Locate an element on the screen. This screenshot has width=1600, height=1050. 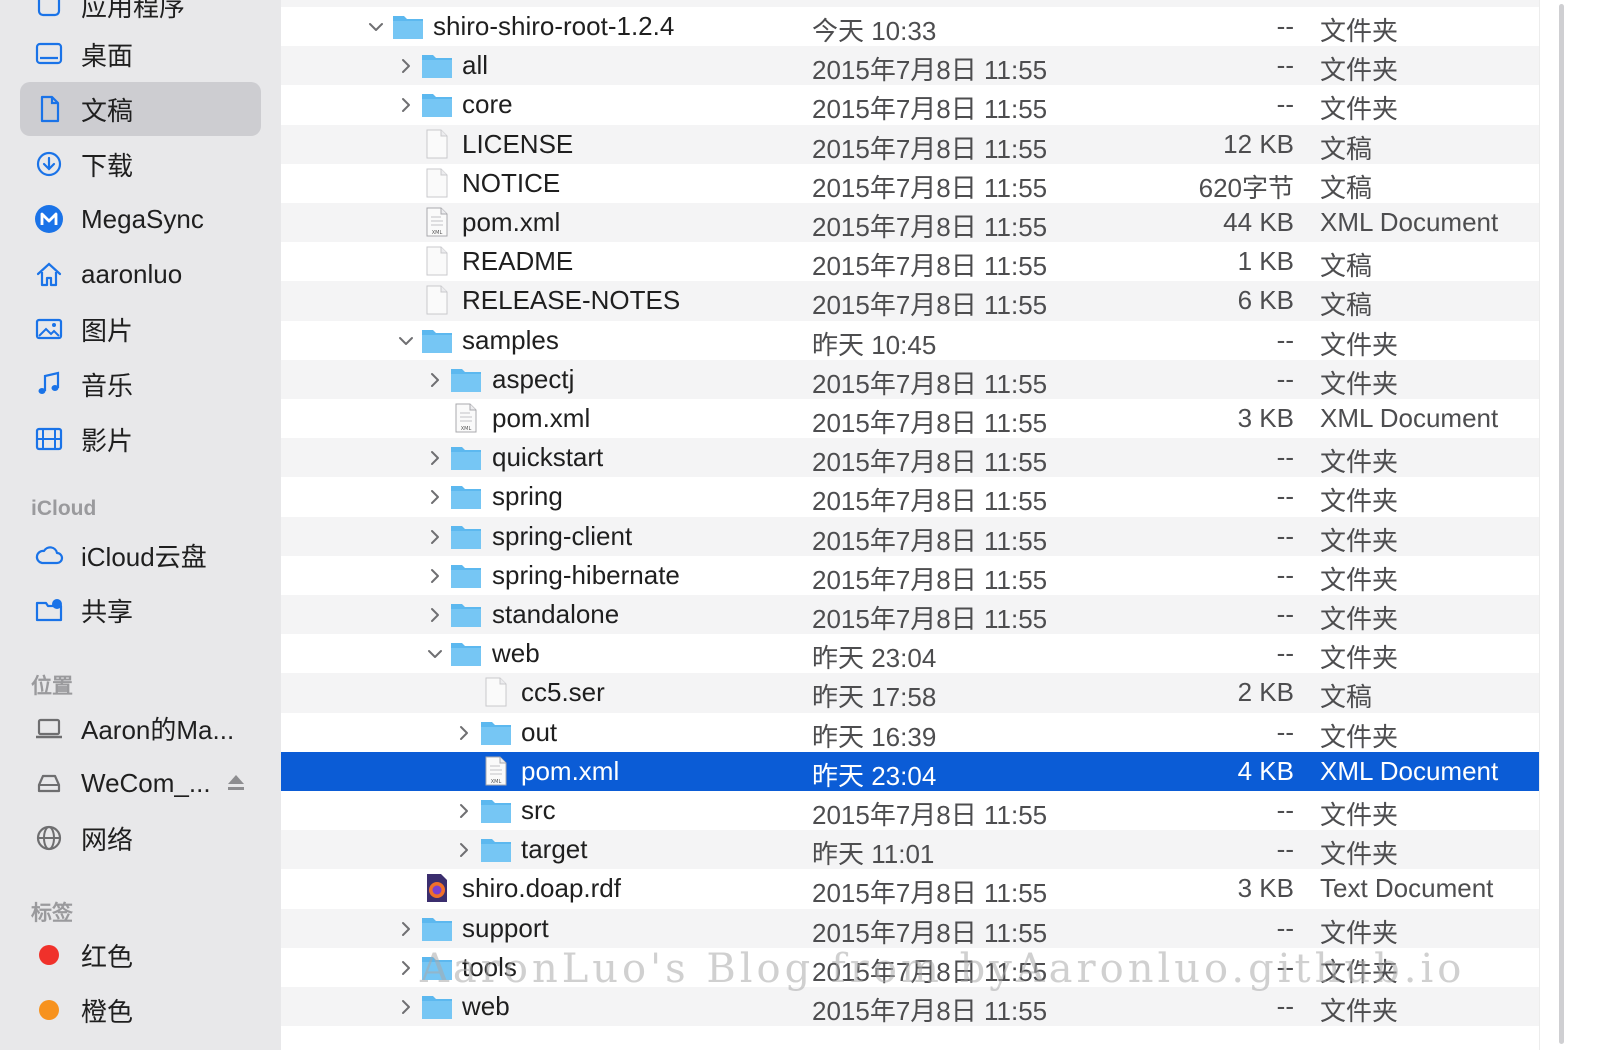
sidebar-item-label: 桌面 is located at coordinates (107, 55).